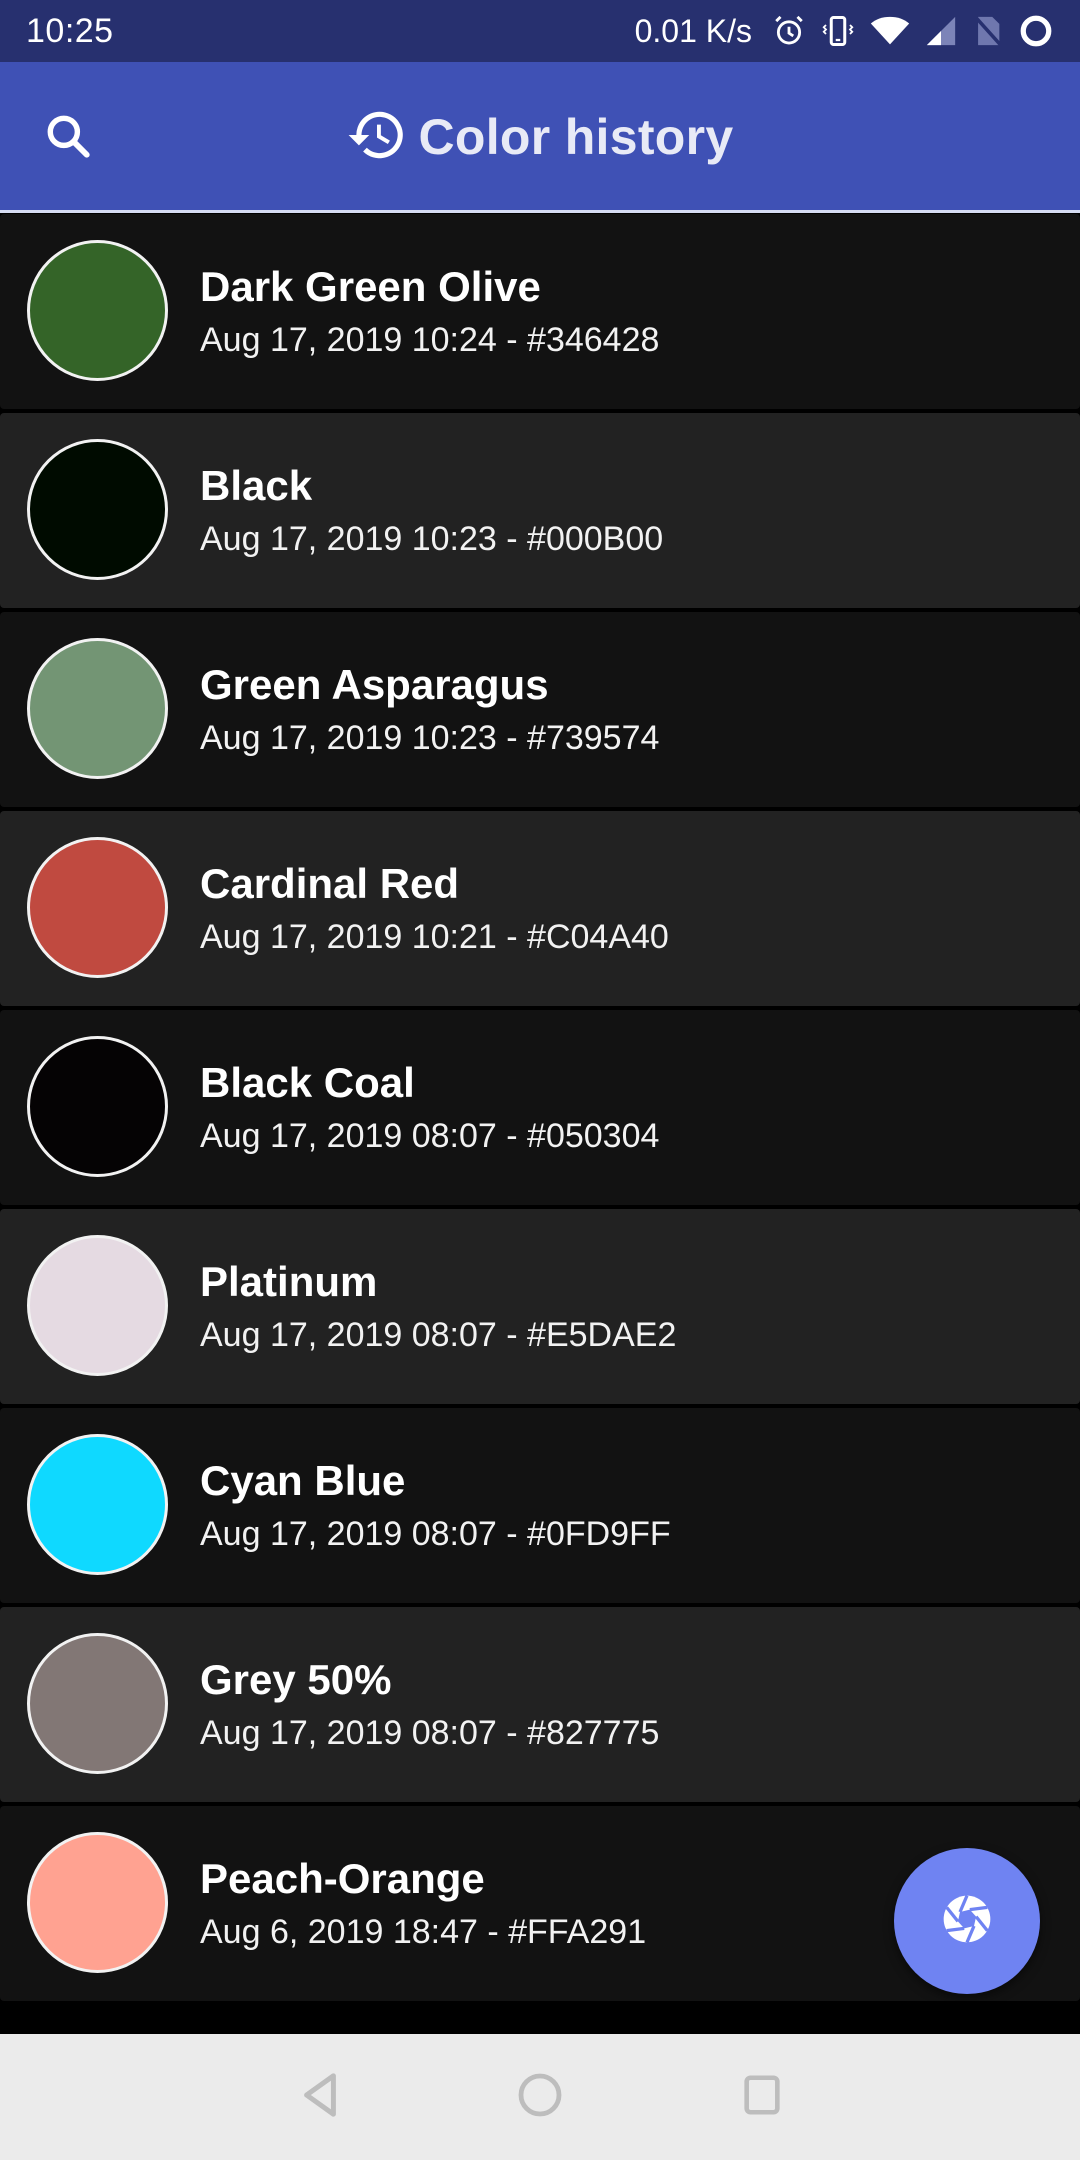  I want to click on wifi-icon, so click(890, 31).